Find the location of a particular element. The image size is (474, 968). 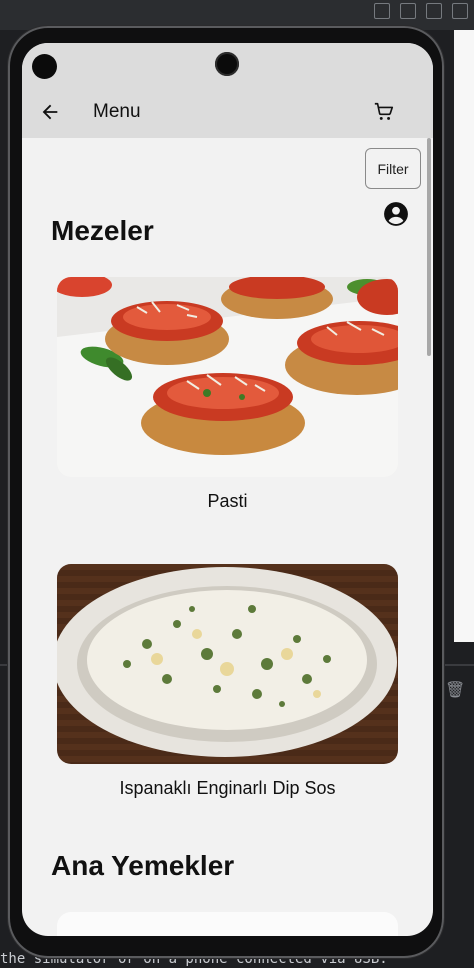

menu-item-name: Ispanaklı Enginarlı Dip Sos is located at coordinates (227, 788).